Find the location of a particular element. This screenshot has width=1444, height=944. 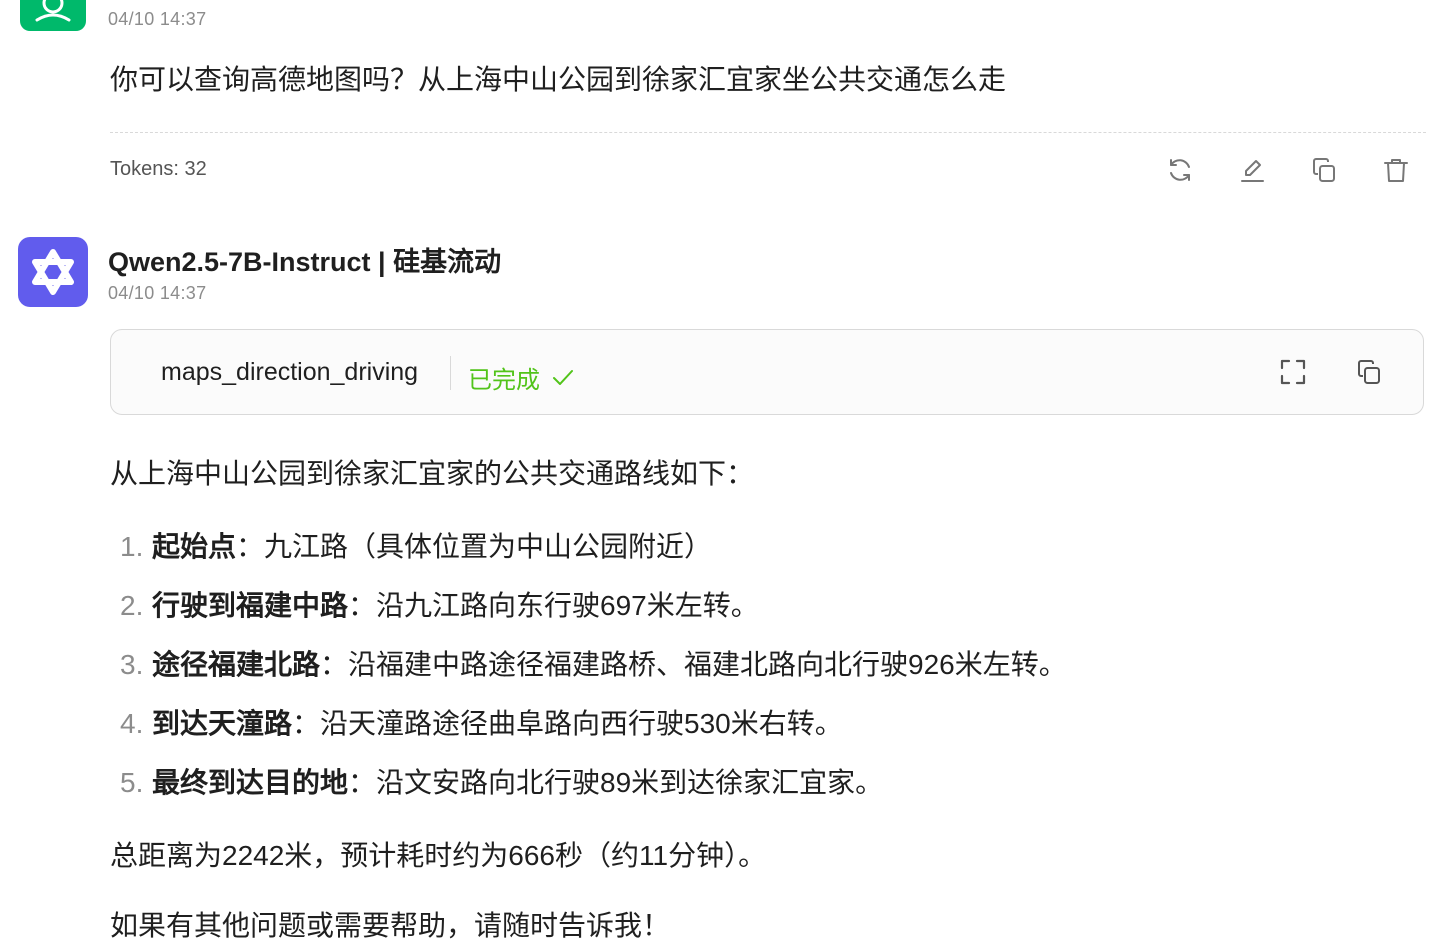

edit-button is located at coordinates (1252, 170).